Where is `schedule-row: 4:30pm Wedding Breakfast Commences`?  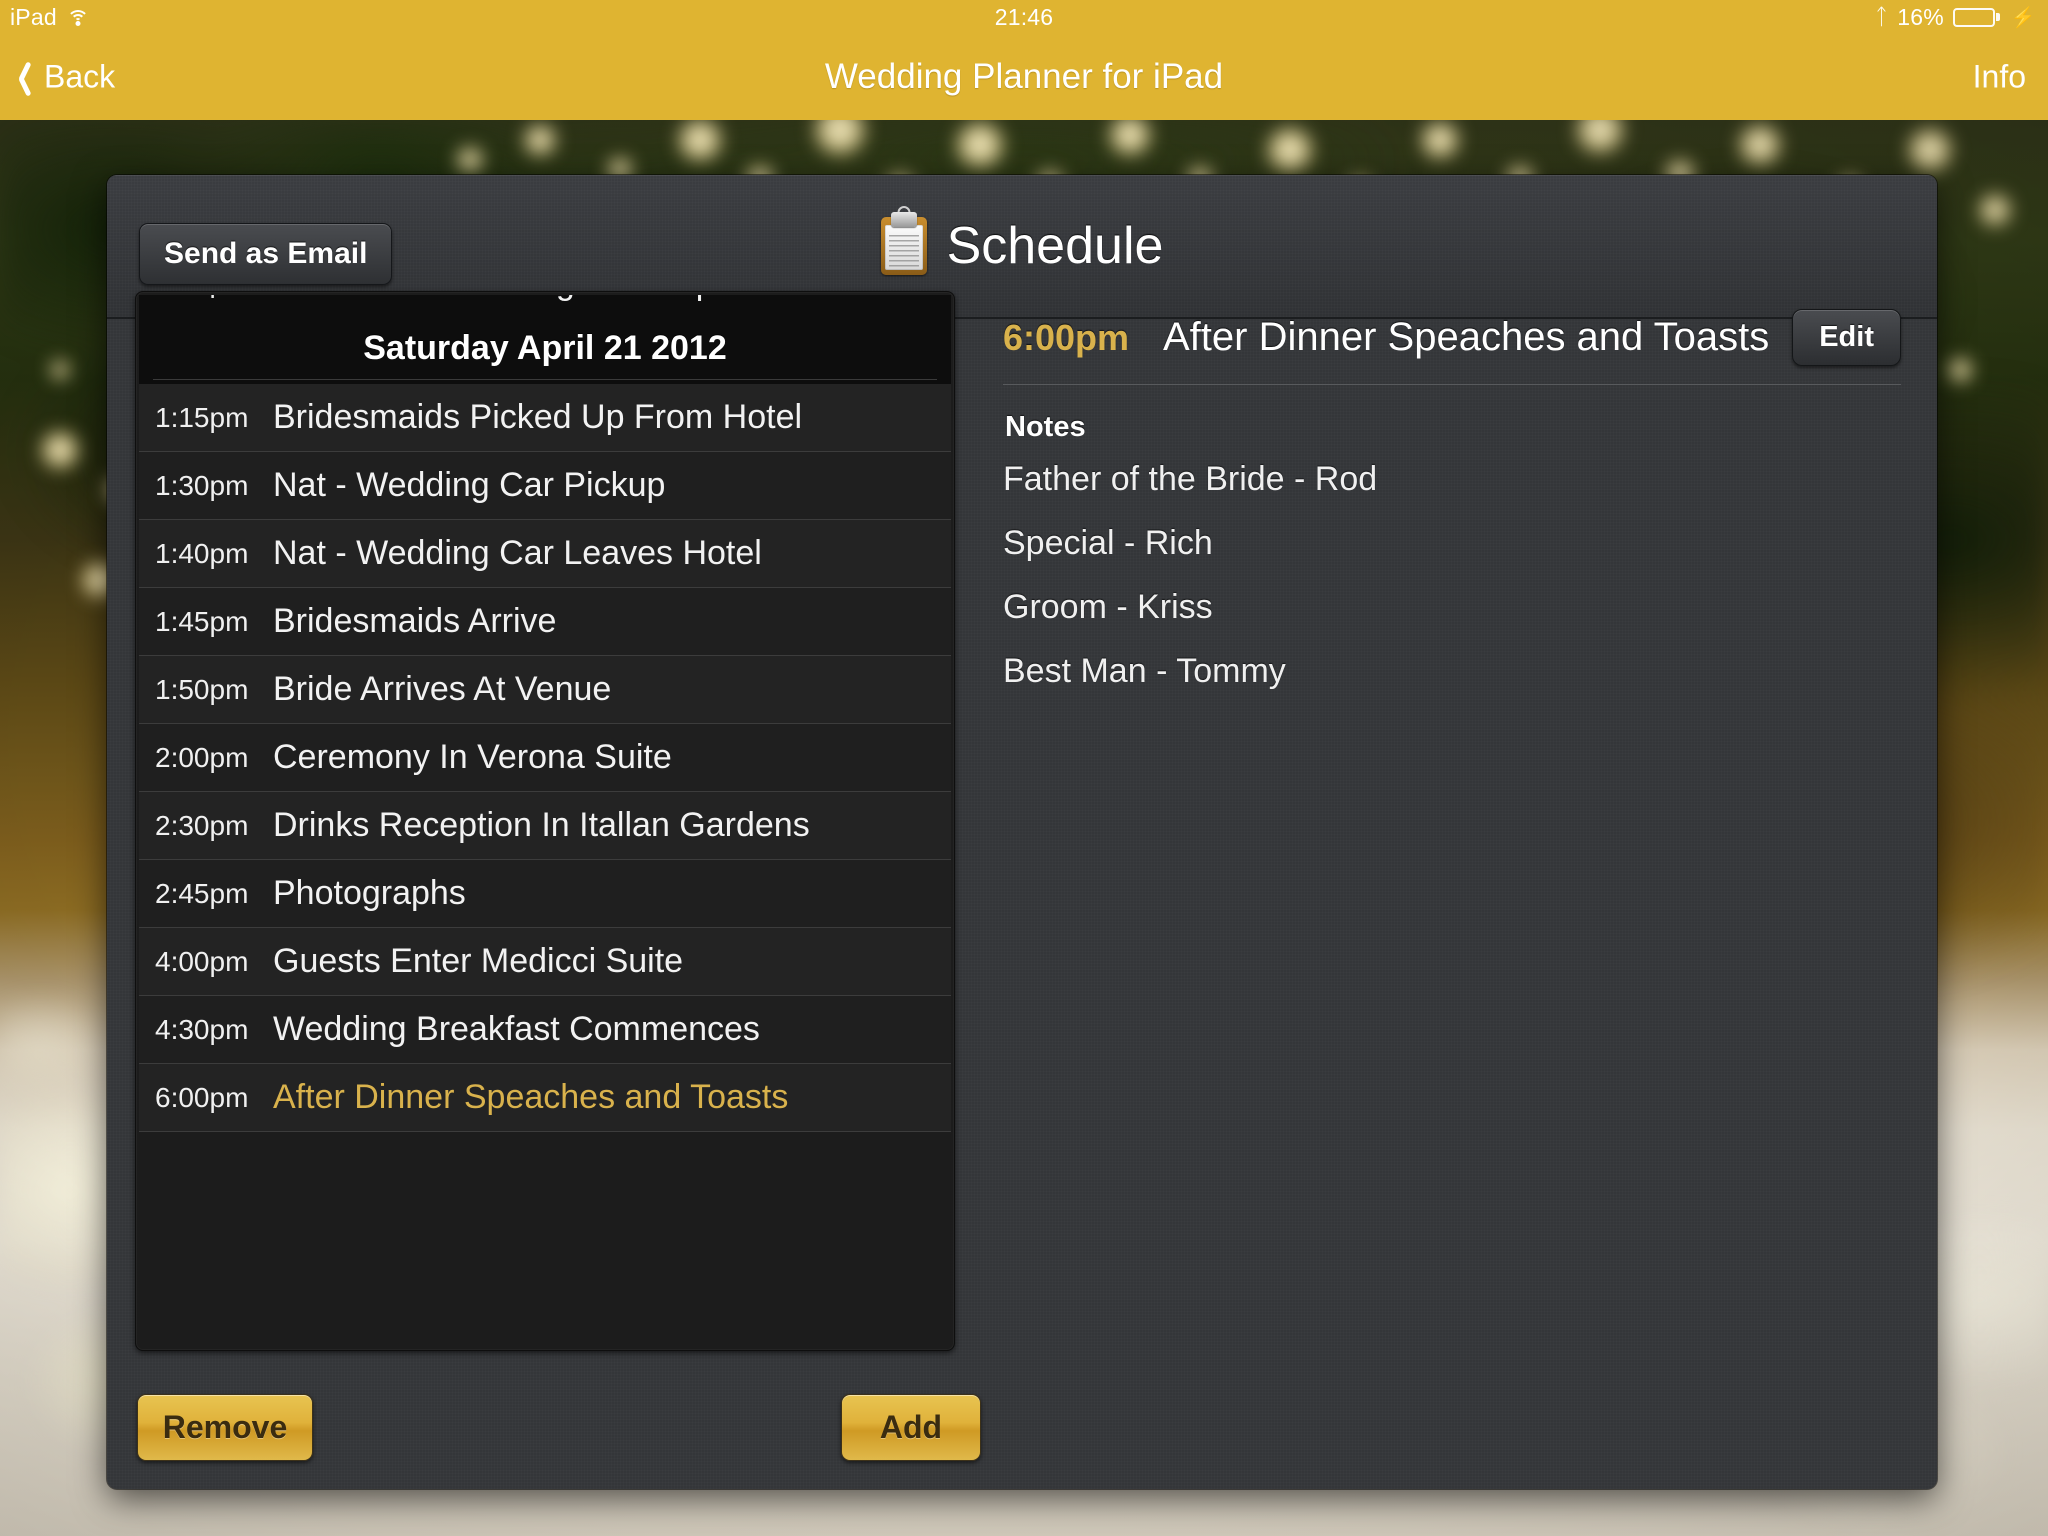 schedule-row: 4:30pm Wedding Breakfast Commences is located at coordinates (545, 1030).